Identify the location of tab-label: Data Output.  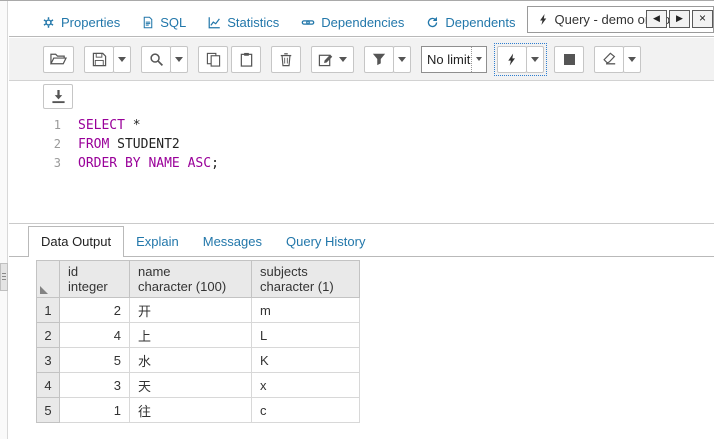
(76, 241).